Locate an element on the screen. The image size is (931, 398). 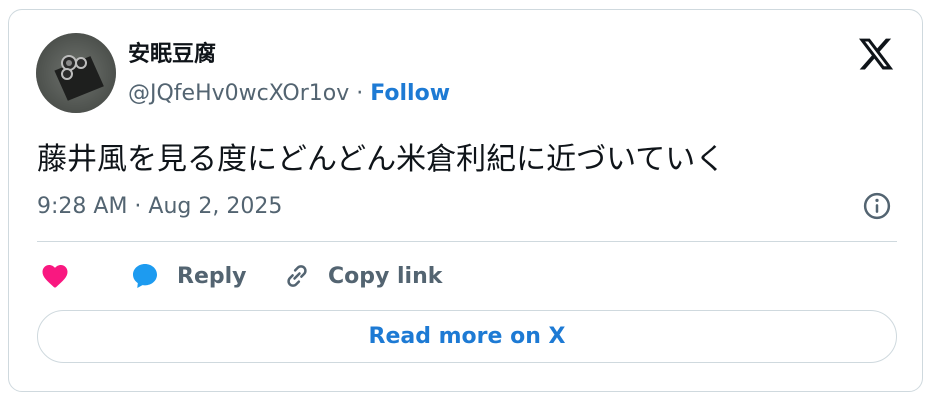
follow-button: Follow is located at coordinates (410, 93).